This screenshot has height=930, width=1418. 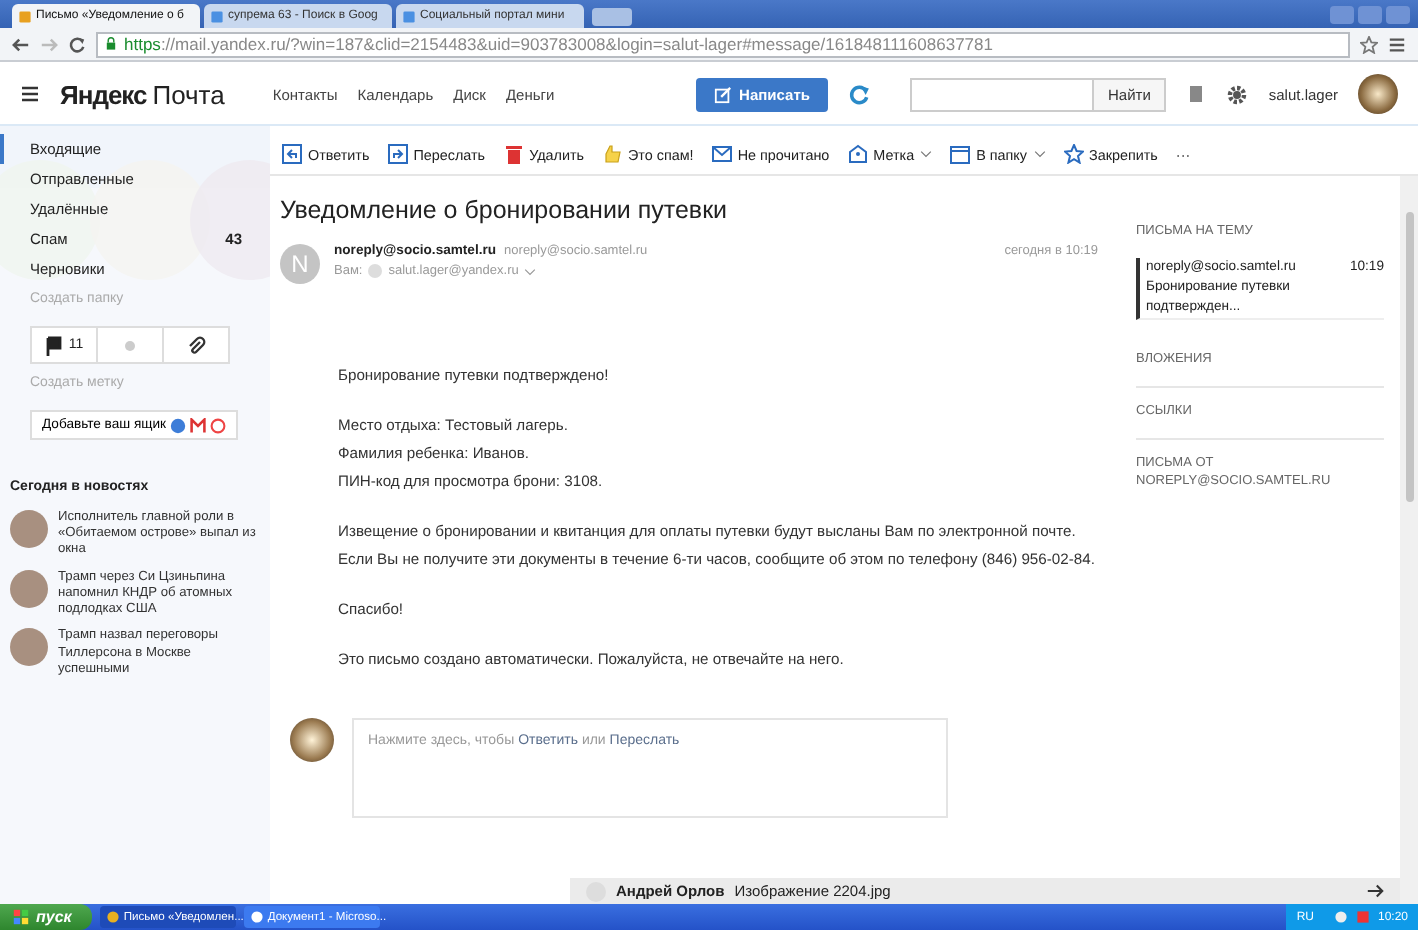 I want to click on back-icon, so click(x=21, y=44).